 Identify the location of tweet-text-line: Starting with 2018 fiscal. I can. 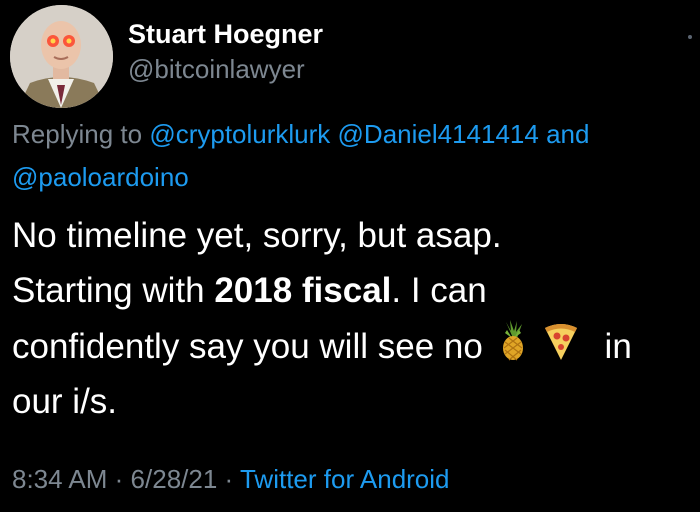
(355, 290).